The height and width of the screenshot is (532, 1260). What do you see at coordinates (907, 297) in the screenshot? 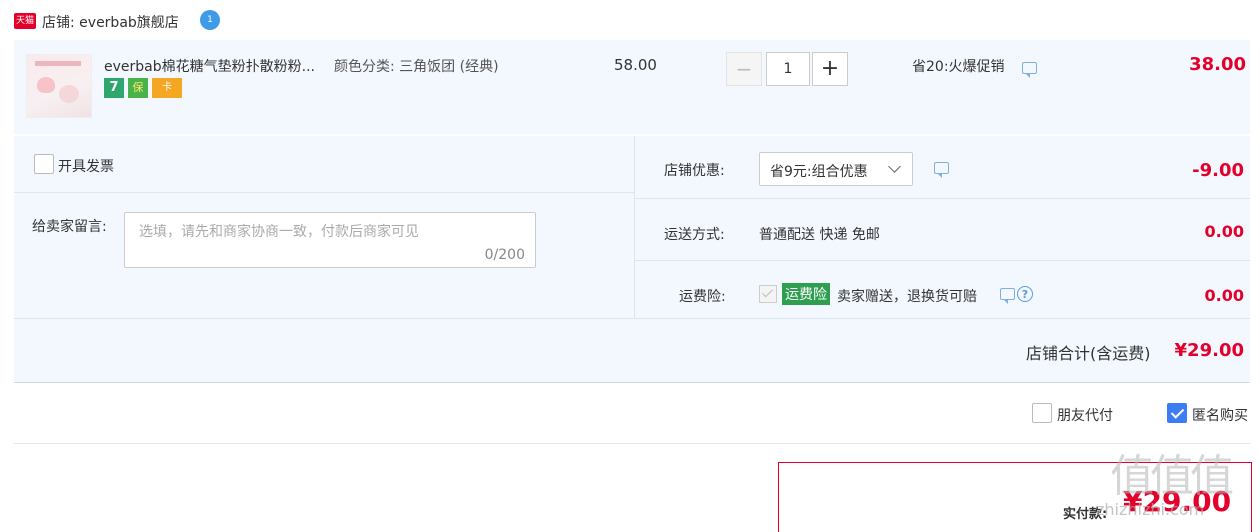
I see `insurance-desc: 卖家赠送，退换货可赔` at bounding box center [907, 297].